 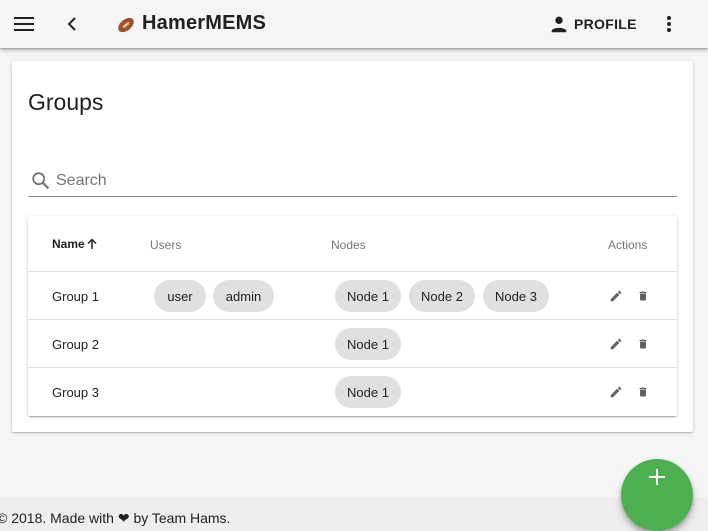 What do you see at coordinates (657, 477) in the screenshot?
I see `add-icon` at bounding box center [657, 477].